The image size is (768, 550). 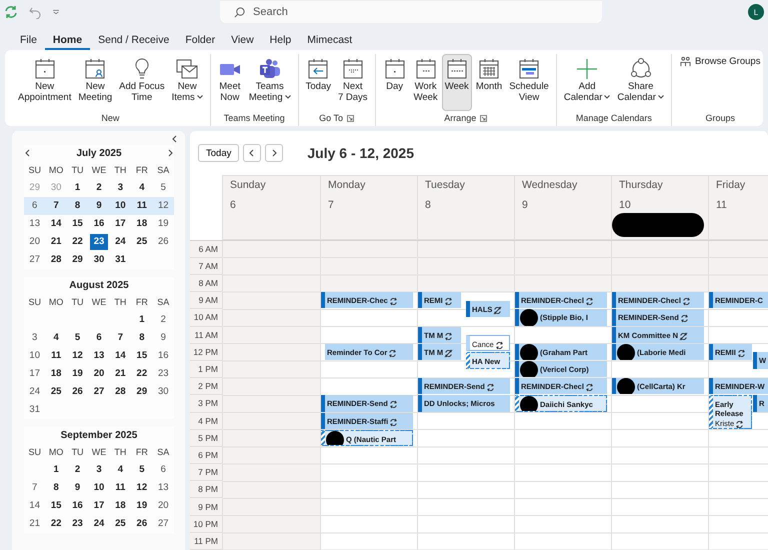 I want to click on calendar-week: 10 11 12 13 14 15 16, so click(x=99, y=356).